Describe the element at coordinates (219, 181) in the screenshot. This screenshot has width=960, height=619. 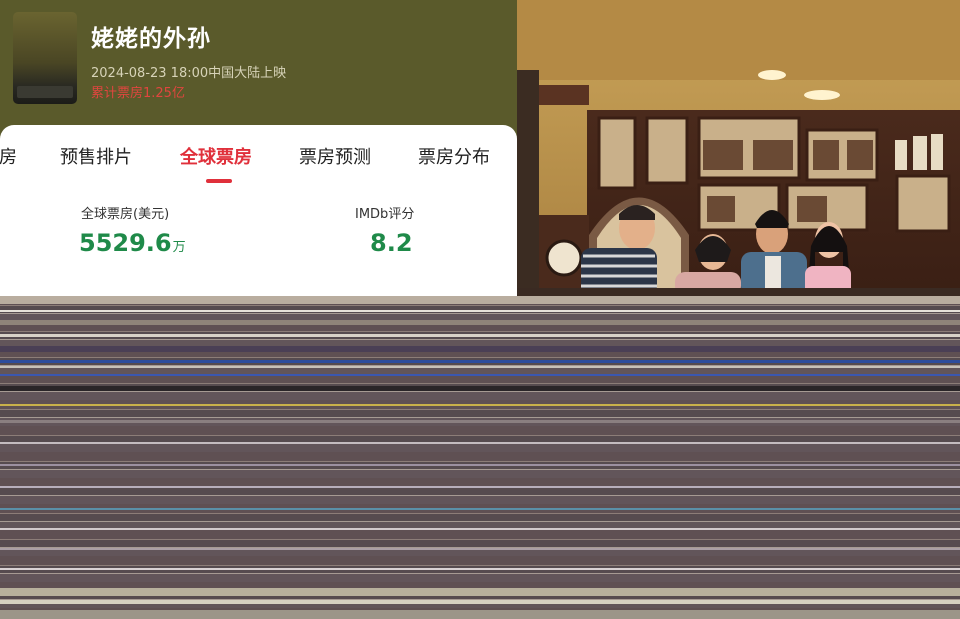
I see `active-tab-indicator` at that location.